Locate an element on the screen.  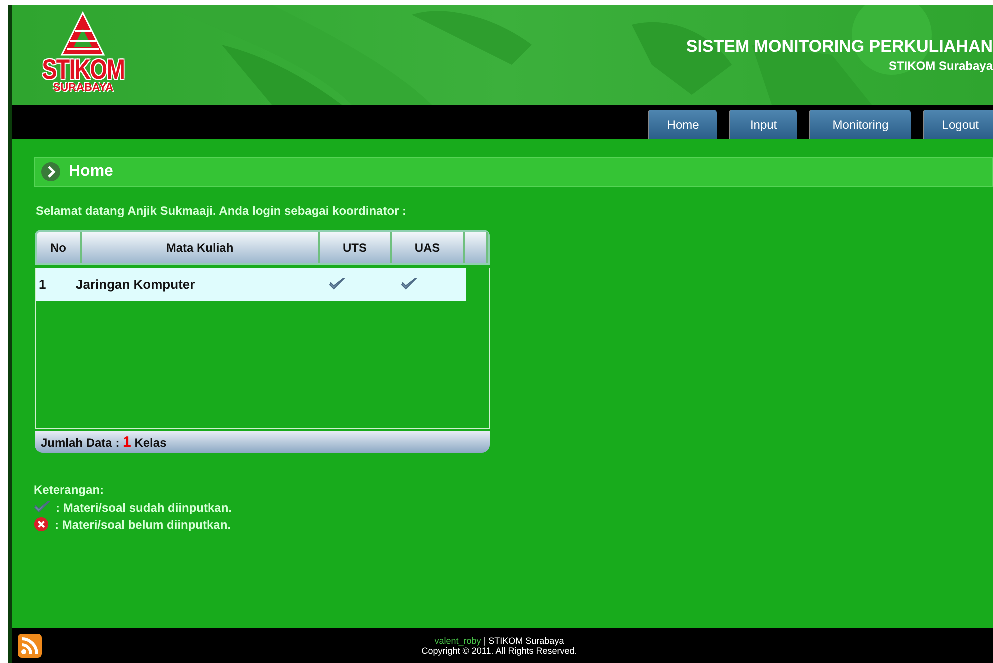
site-subtitle: STIKOM Surabaya is located at coordinates (940, 66).